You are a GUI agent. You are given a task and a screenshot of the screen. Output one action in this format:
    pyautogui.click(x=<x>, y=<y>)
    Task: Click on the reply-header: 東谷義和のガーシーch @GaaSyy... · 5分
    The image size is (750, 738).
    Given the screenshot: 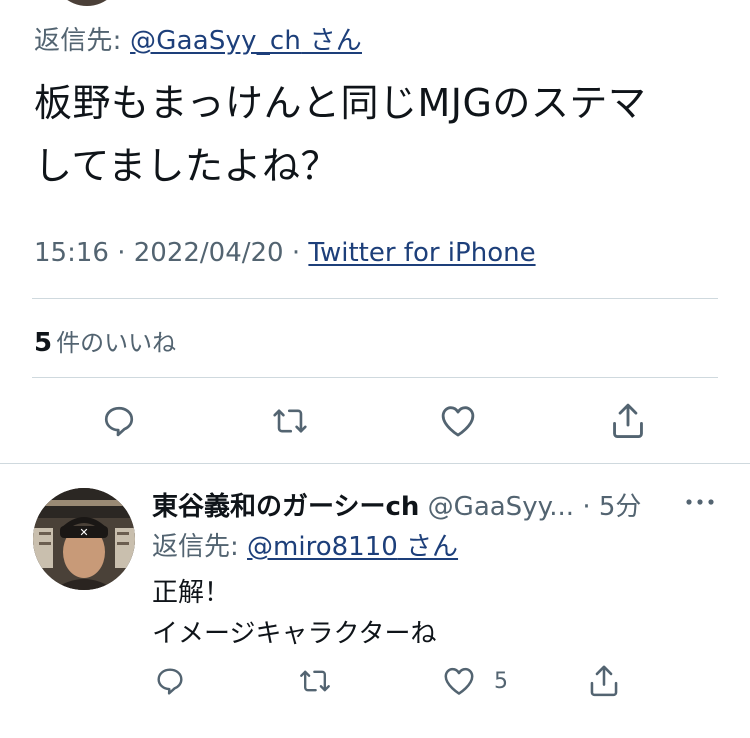 What is the action you would take?
    pyautogui.click(x=437, y=504)
    